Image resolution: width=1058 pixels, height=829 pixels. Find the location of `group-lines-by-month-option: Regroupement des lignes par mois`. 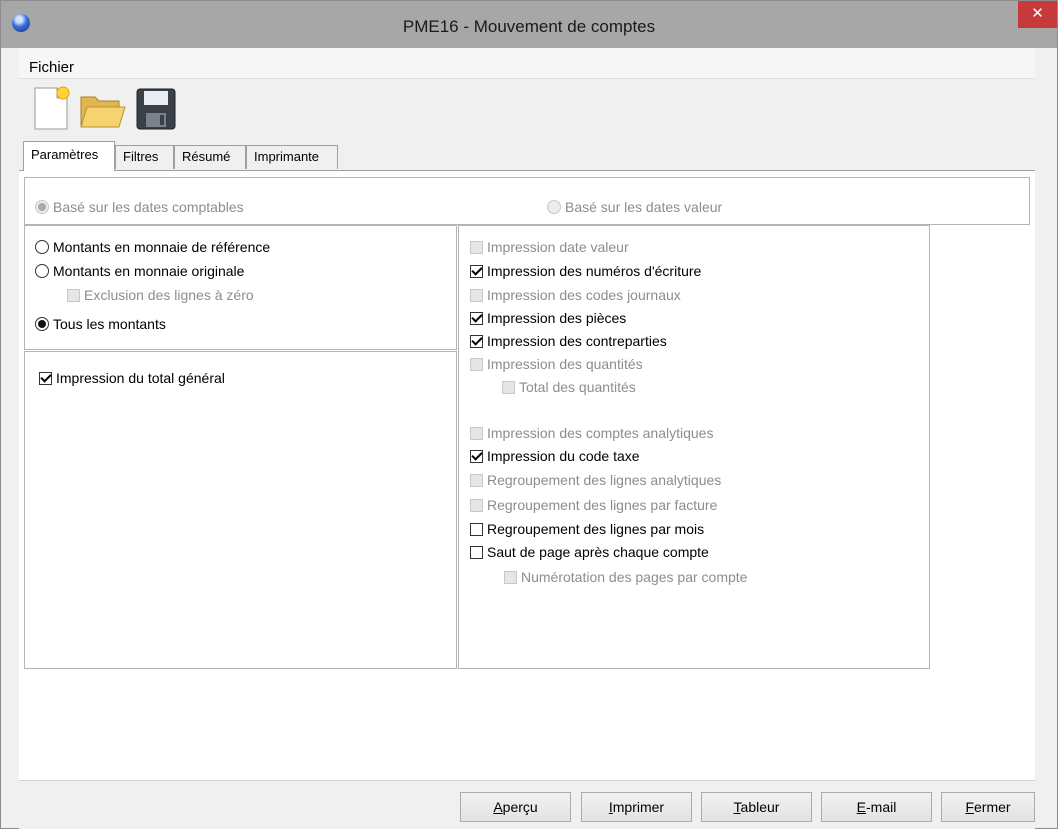

group-lines-by-month-option: Regroupement des lignes par mois is located at coordinates (587, 529).